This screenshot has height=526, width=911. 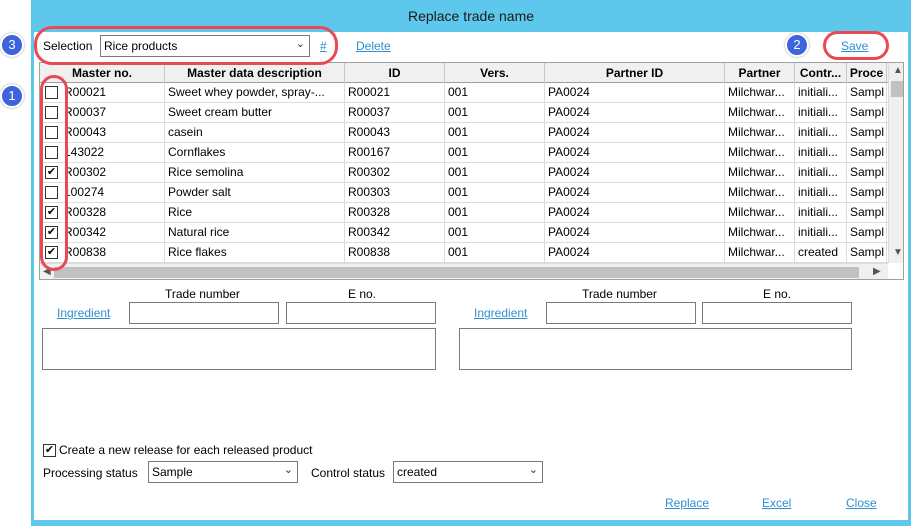 What do you see at coordinates (255, 192) in the screenshot?
I see `cell-description: Powder salt` at bounding box center [255, 192].